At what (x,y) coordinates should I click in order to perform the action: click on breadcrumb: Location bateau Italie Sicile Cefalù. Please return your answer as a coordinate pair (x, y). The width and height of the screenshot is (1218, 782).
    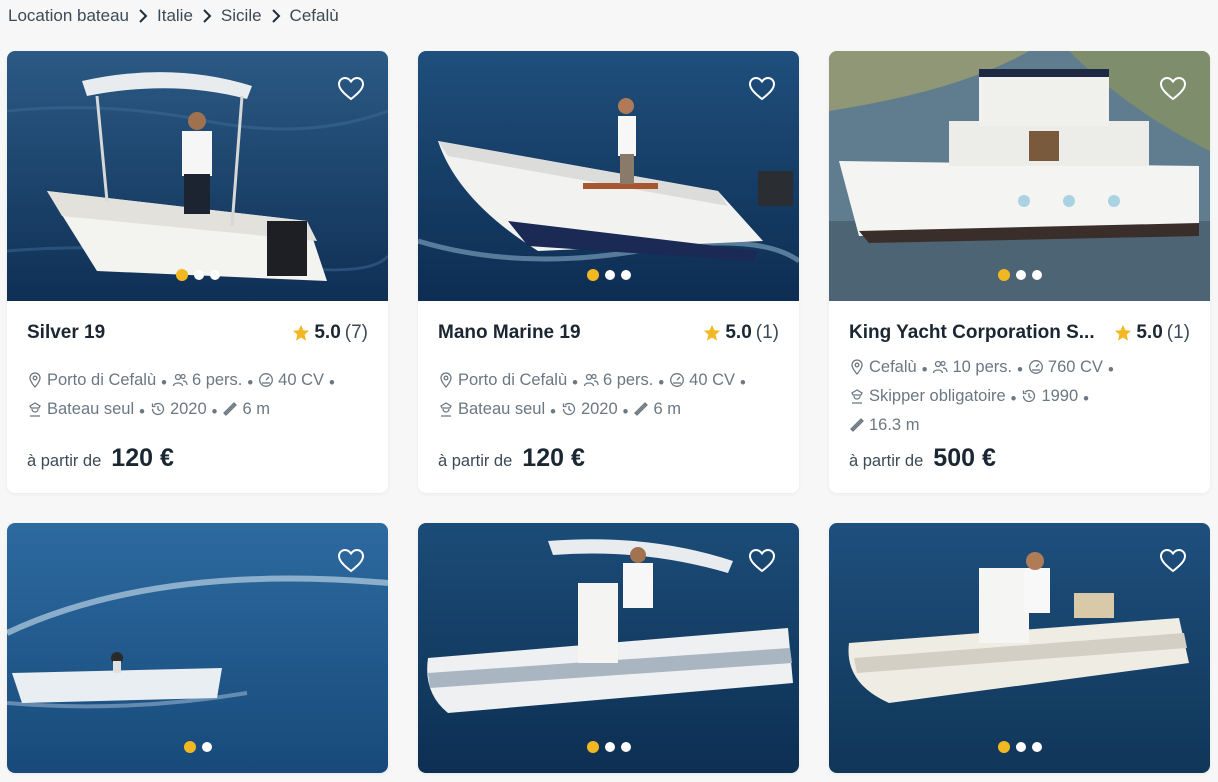
    Looking at the image, I should click on (173, 16).